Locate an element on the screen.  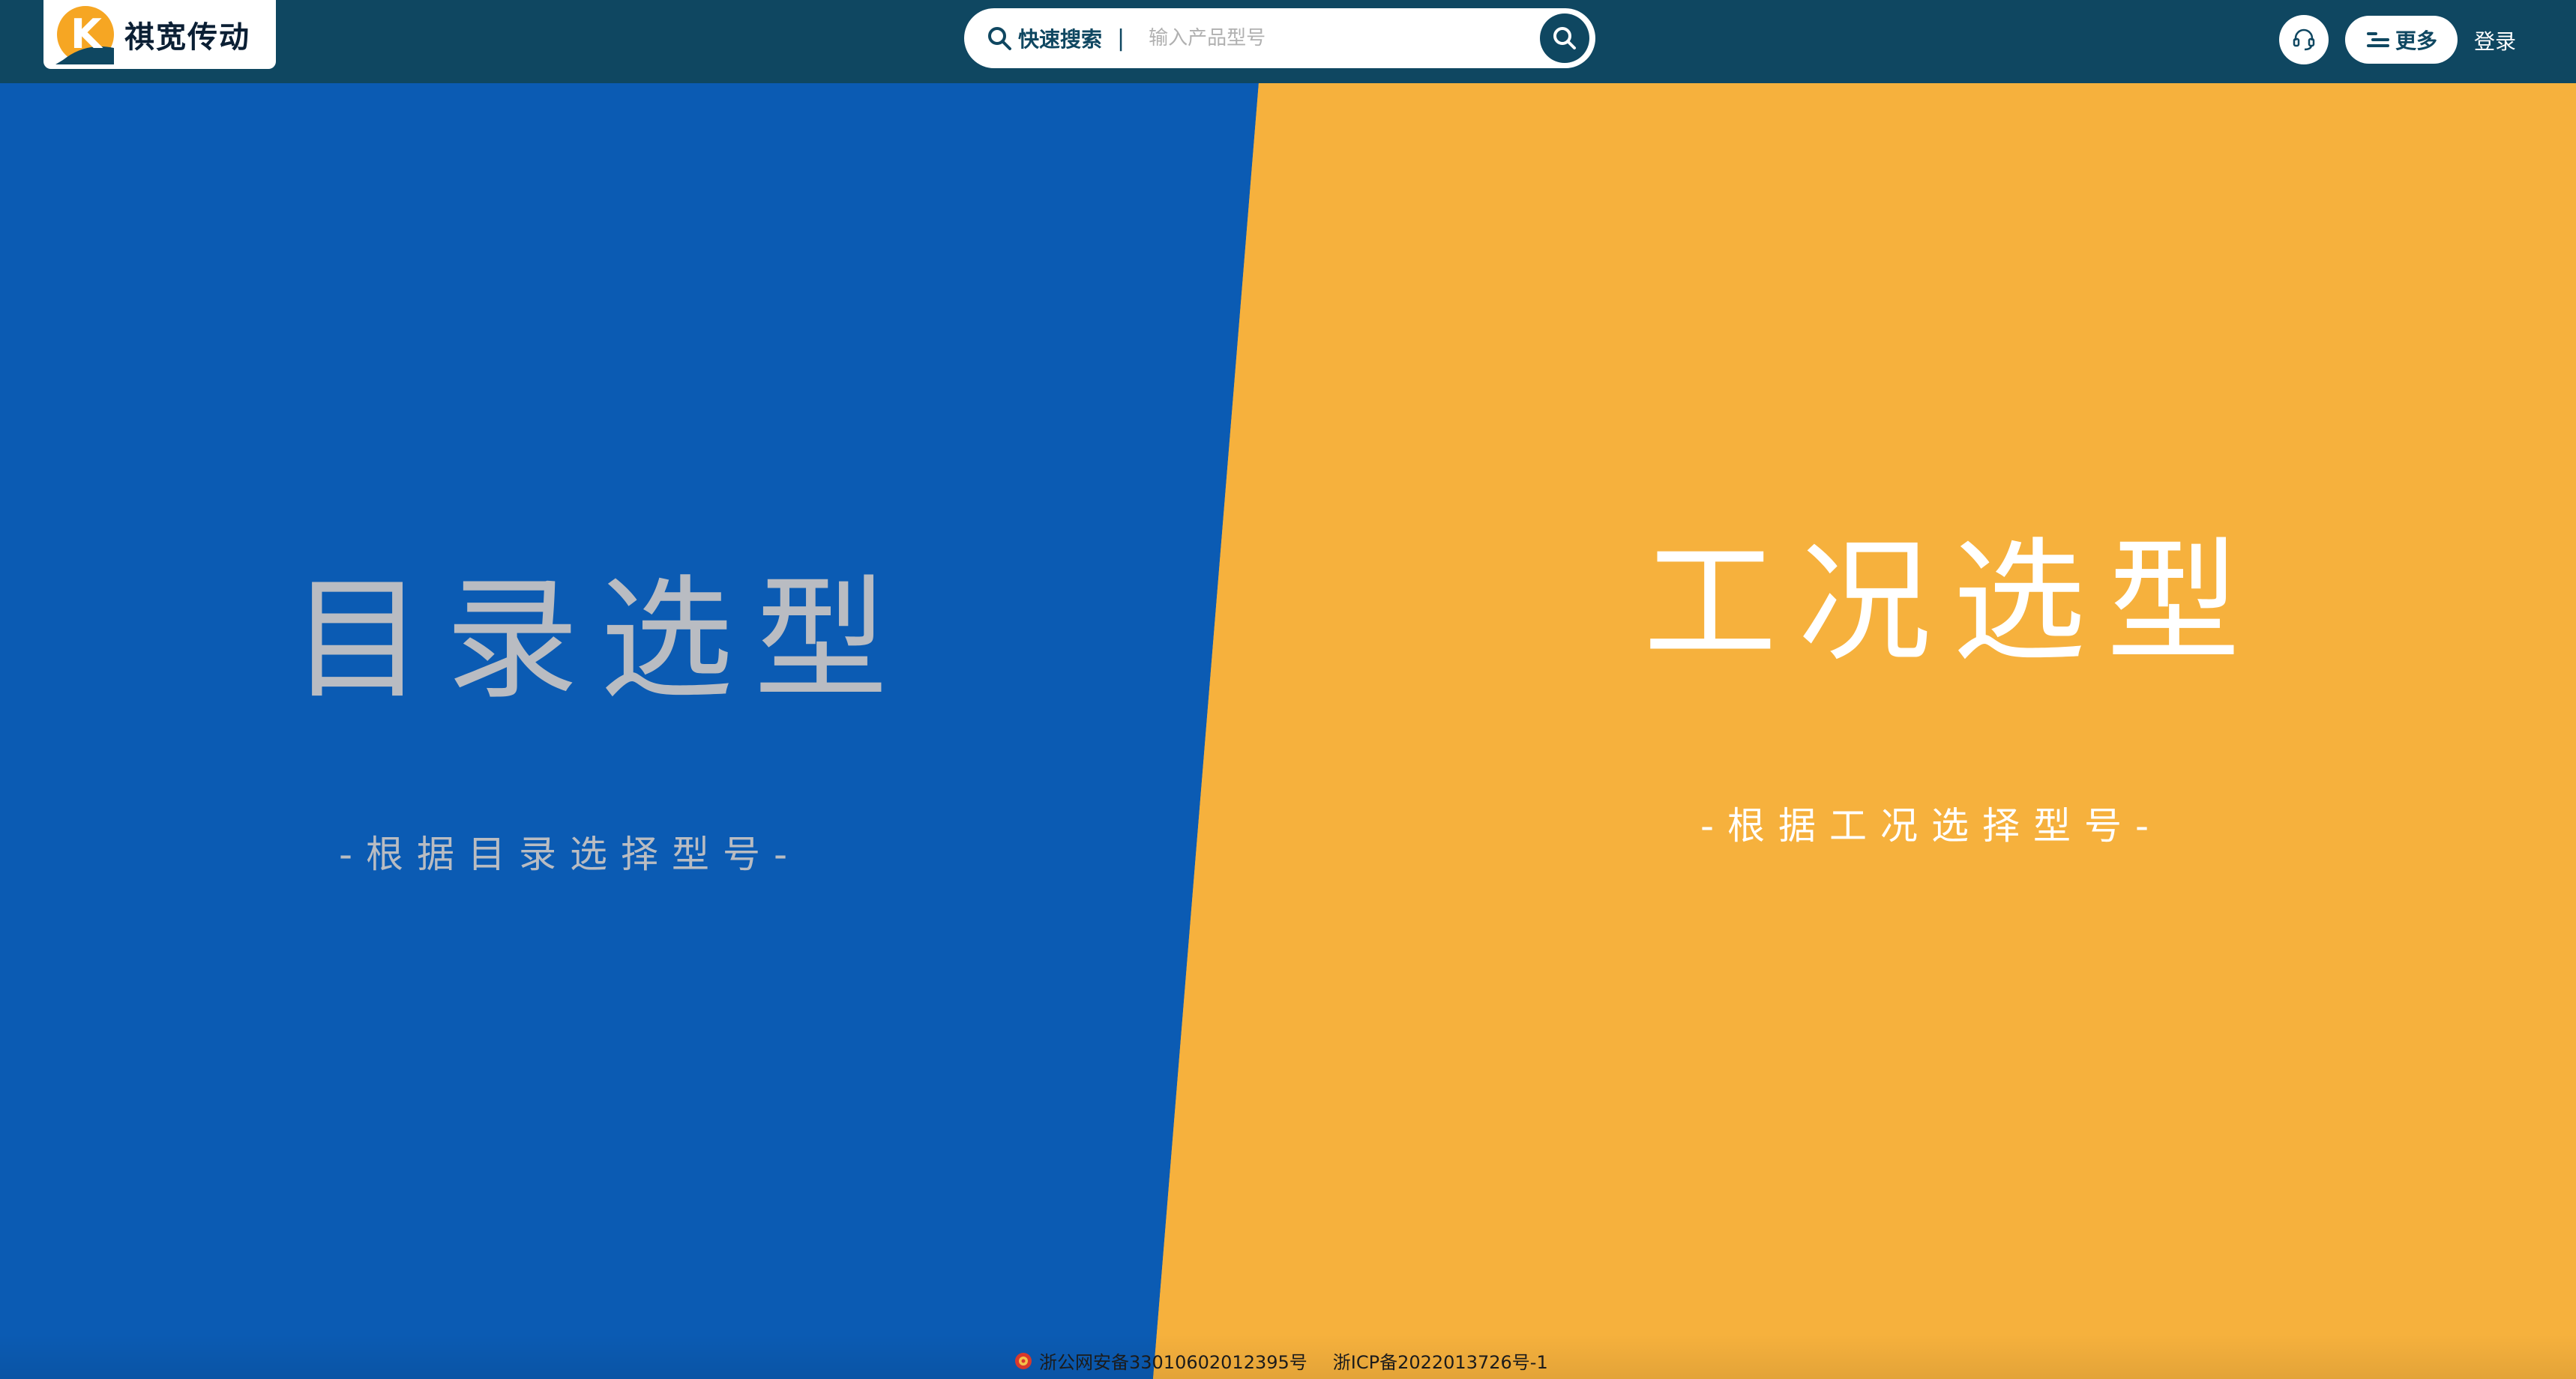
top-navigation-bar: K 祺宽传动 快速搜索 | 输入产品型号 更多 登录 is located at coordinates (1288, 41).